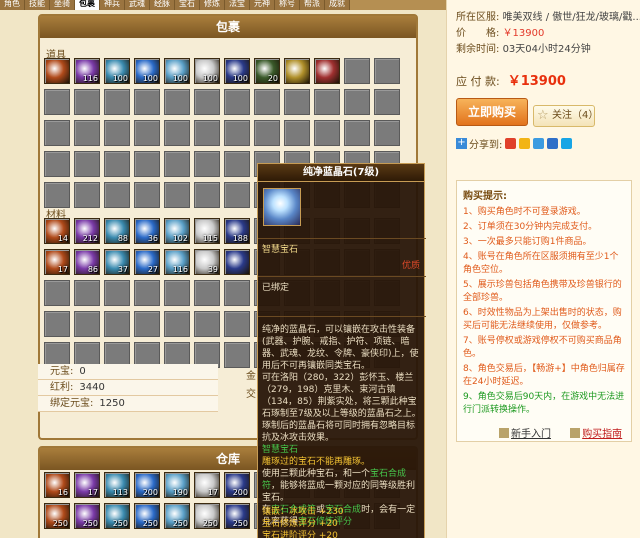  What do you see at coordinates (177, 262) in the screenshot?
I see `item-slot: 116` at bounding box center [177, 262].